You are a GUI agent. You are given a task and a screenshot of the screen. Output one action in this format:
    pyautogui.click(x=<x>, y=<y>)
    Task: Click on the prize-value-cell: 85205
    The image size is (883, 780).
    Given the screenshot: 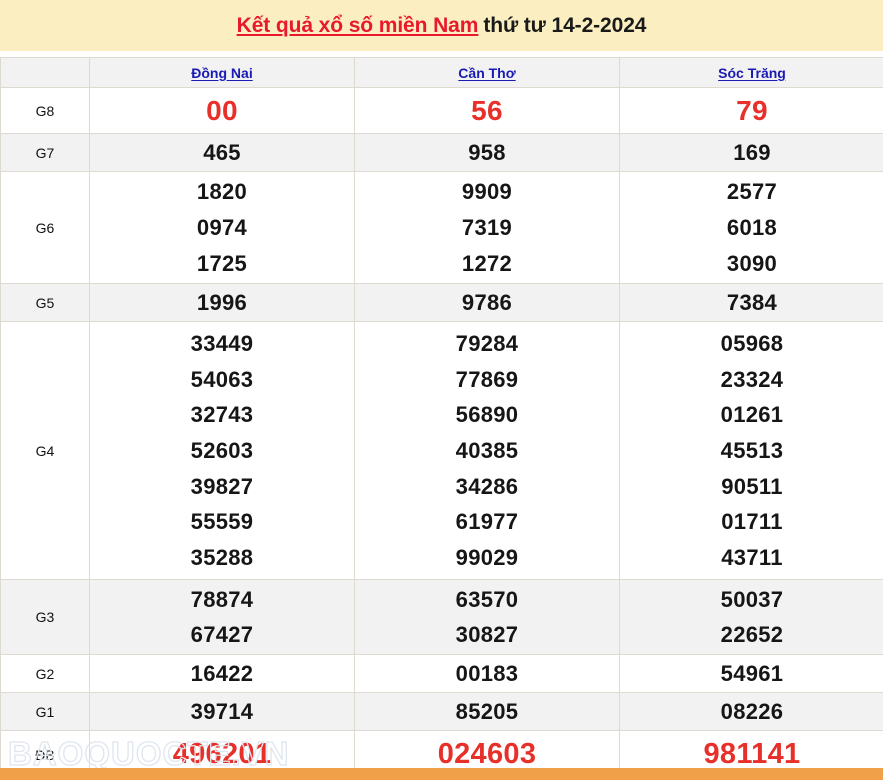 What is the action you would take?
    pyautogui.click(x=487, y=712)
    